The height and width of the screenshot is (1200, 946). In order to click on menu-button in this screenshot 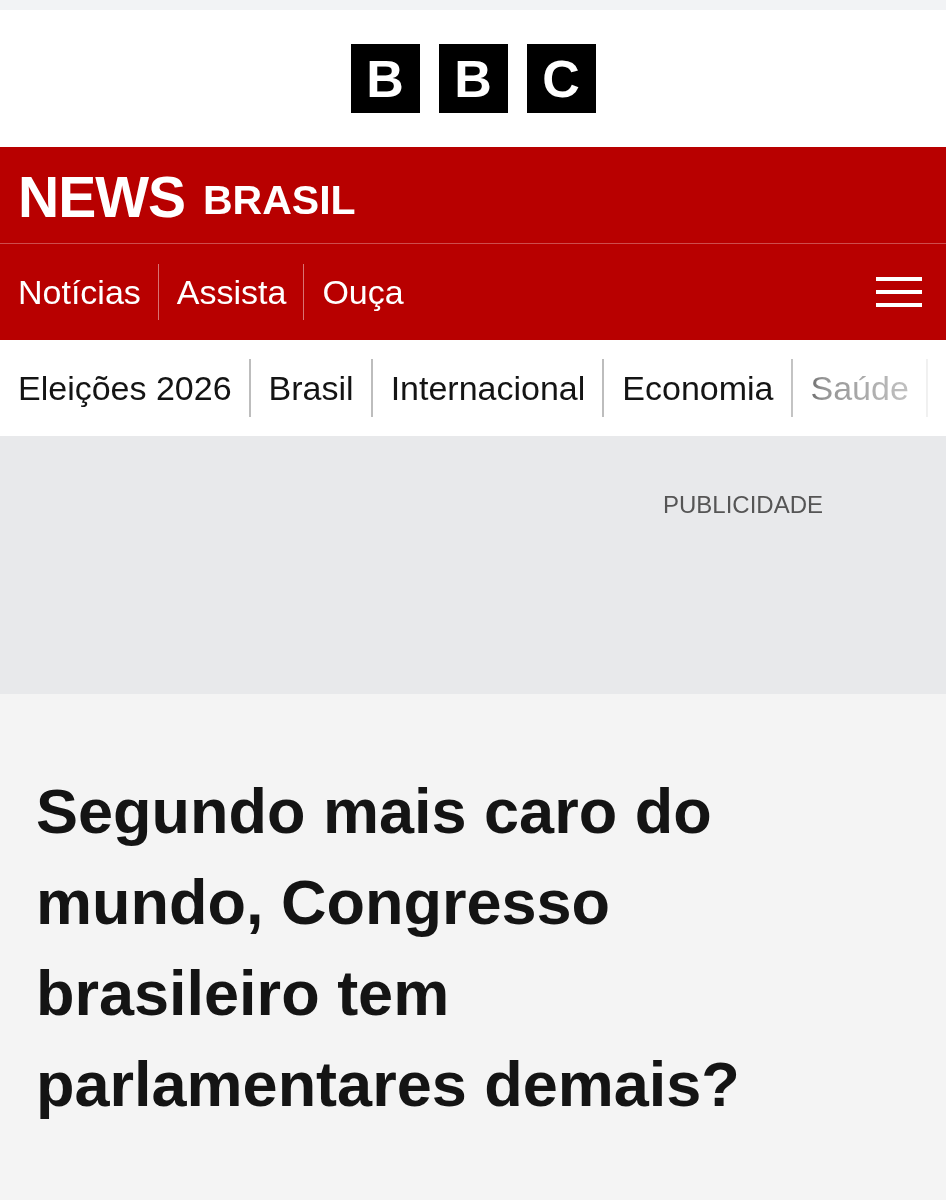, I will do `click(899, 292)`.